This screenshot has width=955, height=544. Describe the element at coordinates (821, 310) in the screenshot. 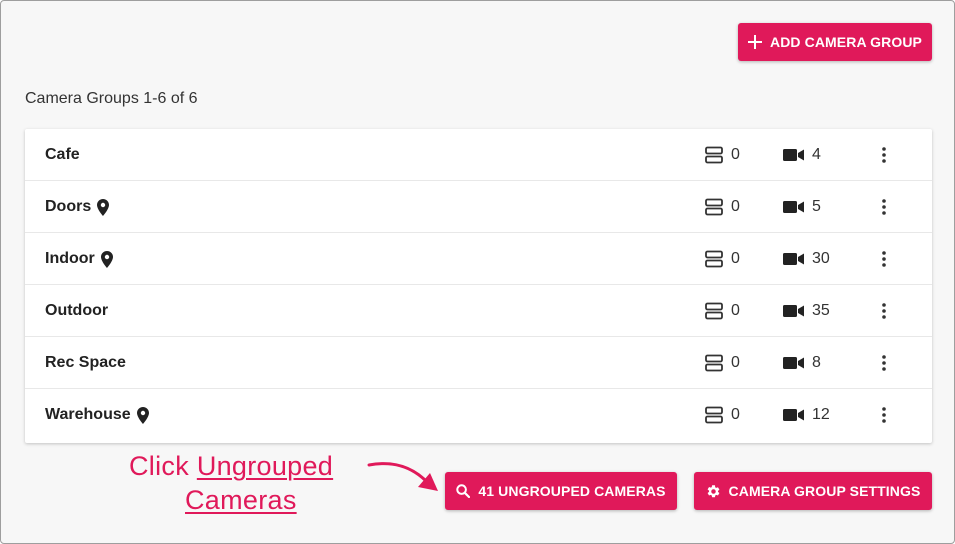

I see `camera-count-value: 35` at that location.